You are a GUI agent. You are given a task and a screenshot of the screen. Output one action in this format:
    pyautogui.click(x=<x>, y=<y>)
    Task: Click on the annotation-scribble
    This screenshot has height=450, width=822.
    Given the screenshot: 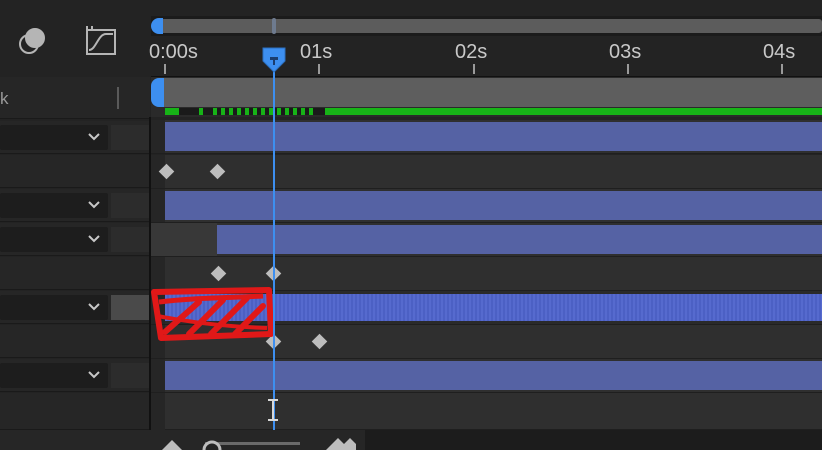 What is the action you would take?
    pyautogui.click(x=212, y=314)
    